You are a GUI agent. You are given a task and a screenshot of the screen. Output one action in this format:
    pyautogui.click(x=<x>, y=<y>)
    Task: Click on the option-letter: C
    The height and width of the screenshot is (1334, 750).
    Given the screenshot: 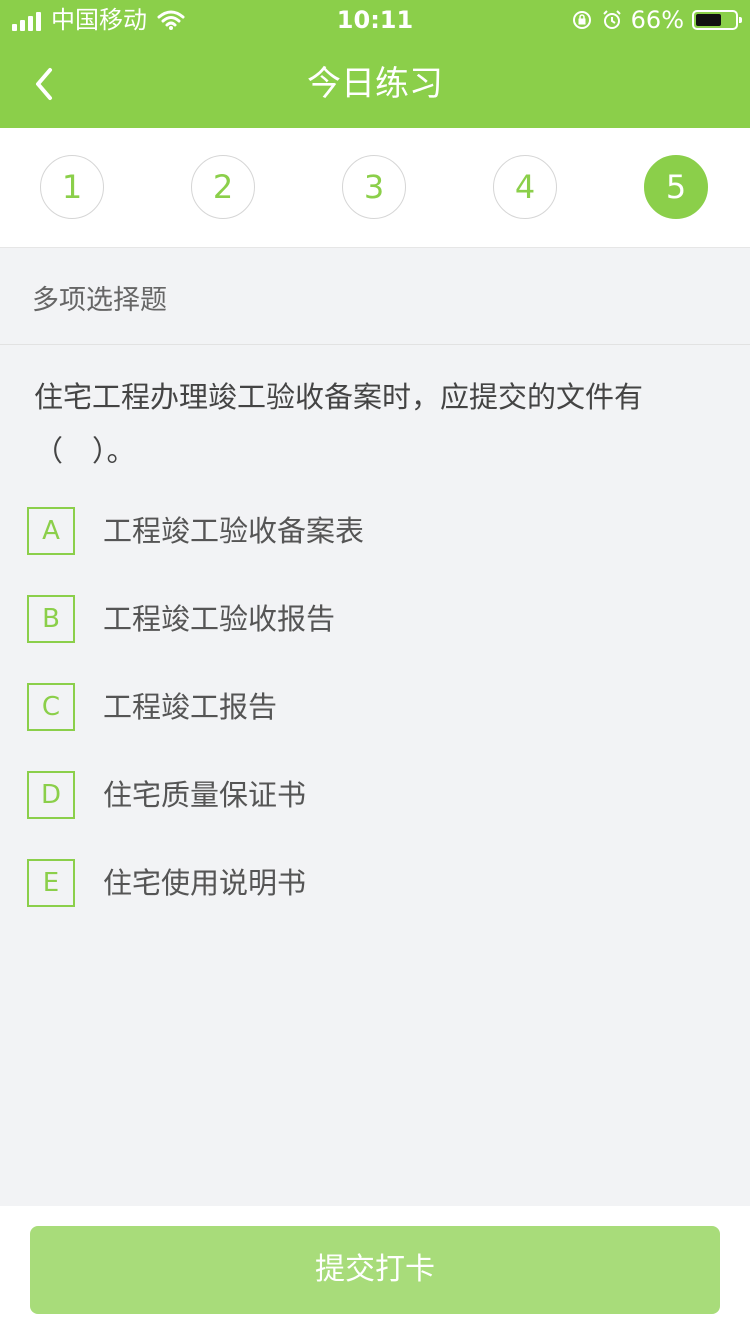 What is the action you would take?
    pyautogui.click(x=51, y=707)
    